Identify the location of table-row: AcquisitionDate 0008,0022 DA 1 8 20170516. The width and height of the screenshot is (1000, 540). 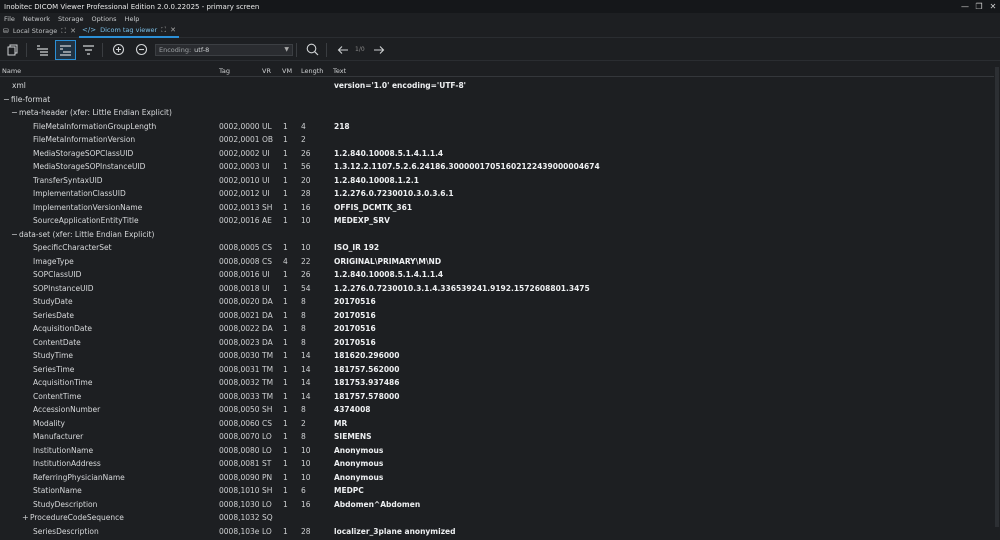
(500, 329).